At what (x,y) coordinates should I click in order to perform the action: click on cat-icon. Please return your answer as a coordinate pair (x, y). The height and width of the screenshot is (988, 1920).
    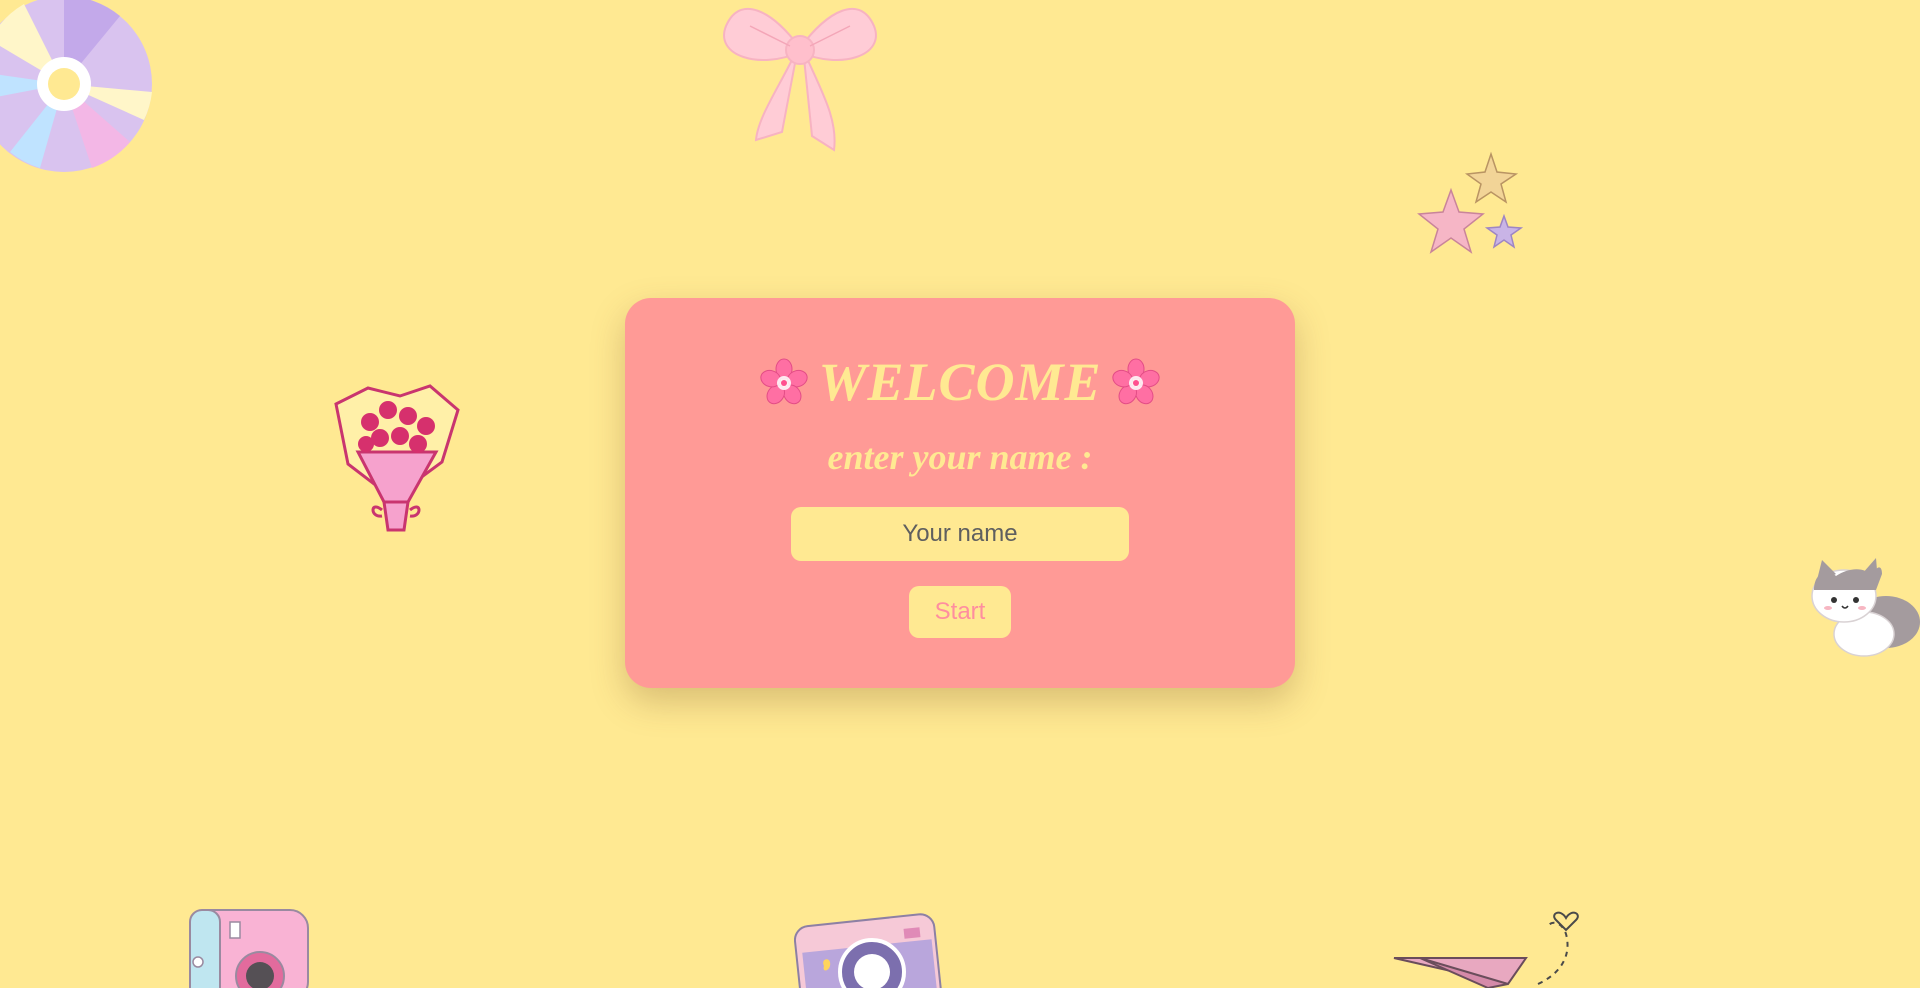
    Looking at the image, I should click on (1865, 607).